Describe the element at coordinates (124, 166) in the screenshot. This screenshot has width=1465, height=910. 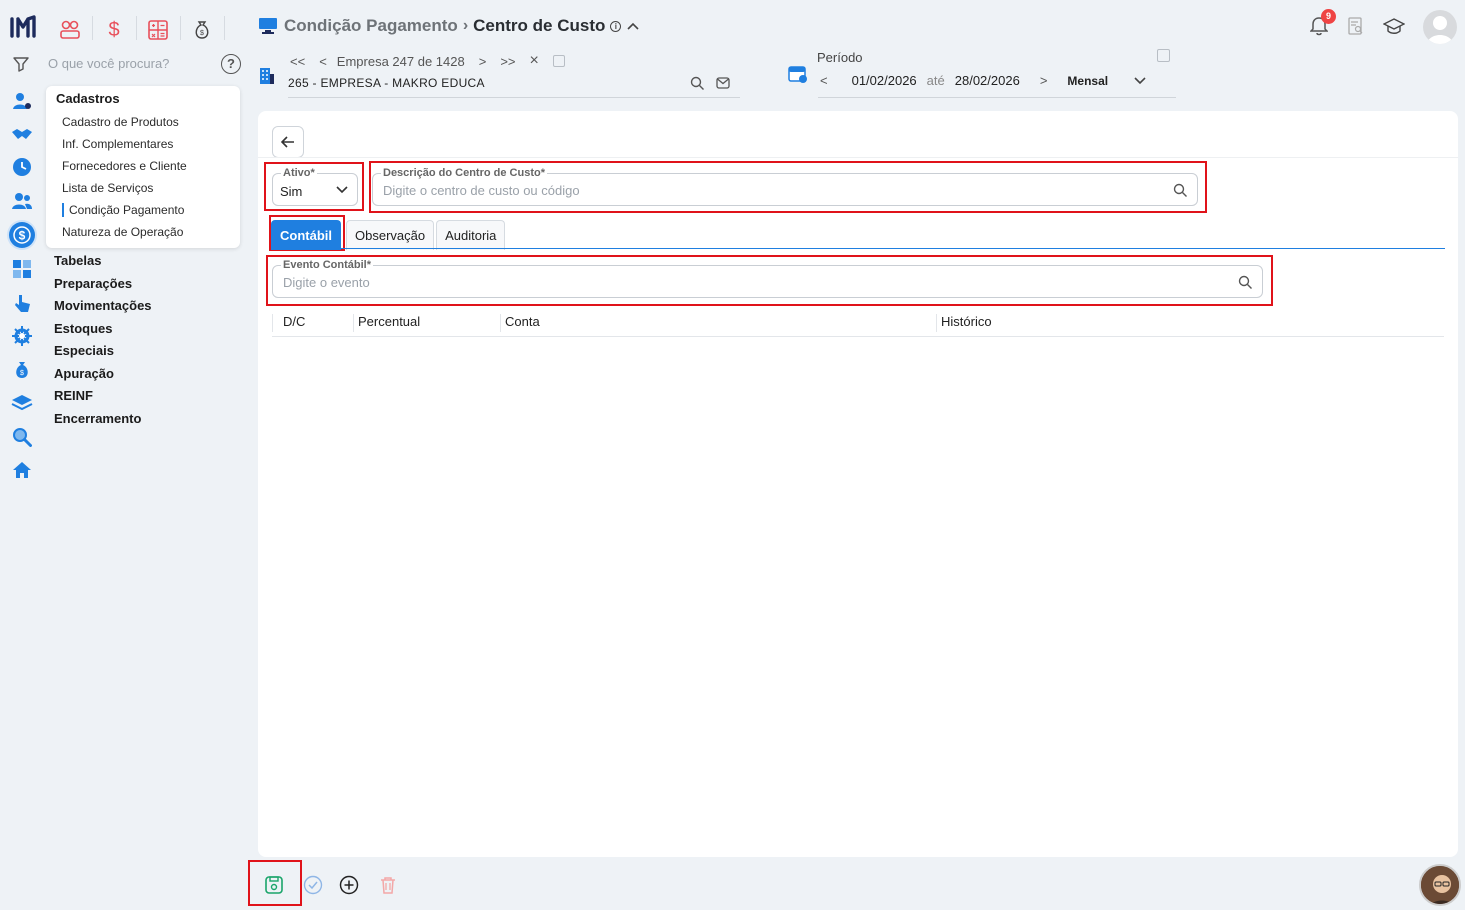
I see `submenu-item-fornecedores-cliente: Fornecedores e Cliente` at that location.